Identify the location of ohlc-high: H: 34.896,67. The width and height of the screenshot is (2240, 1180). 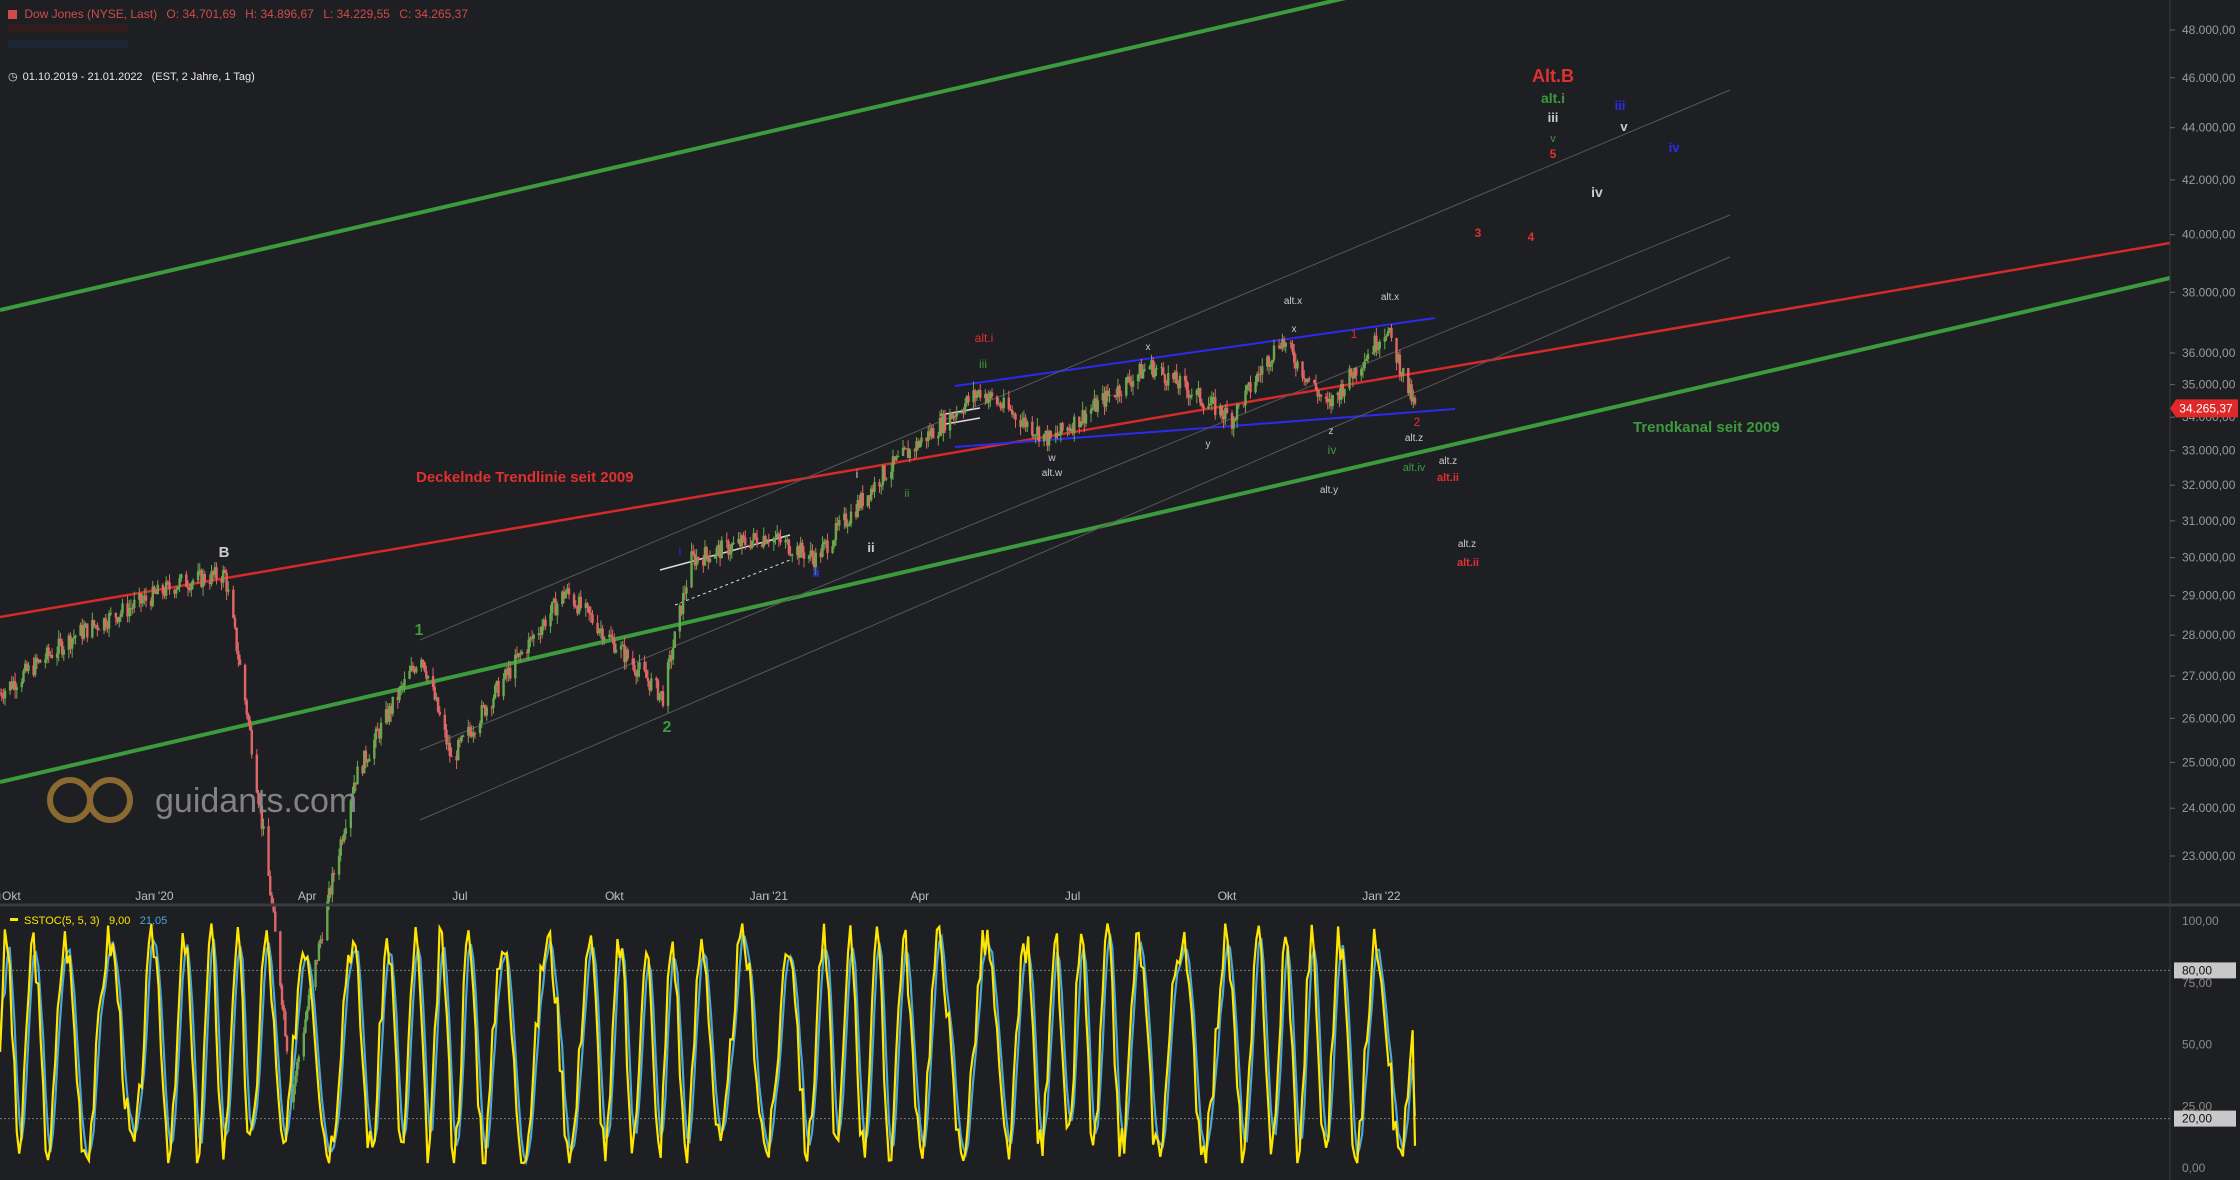
(279, 14).